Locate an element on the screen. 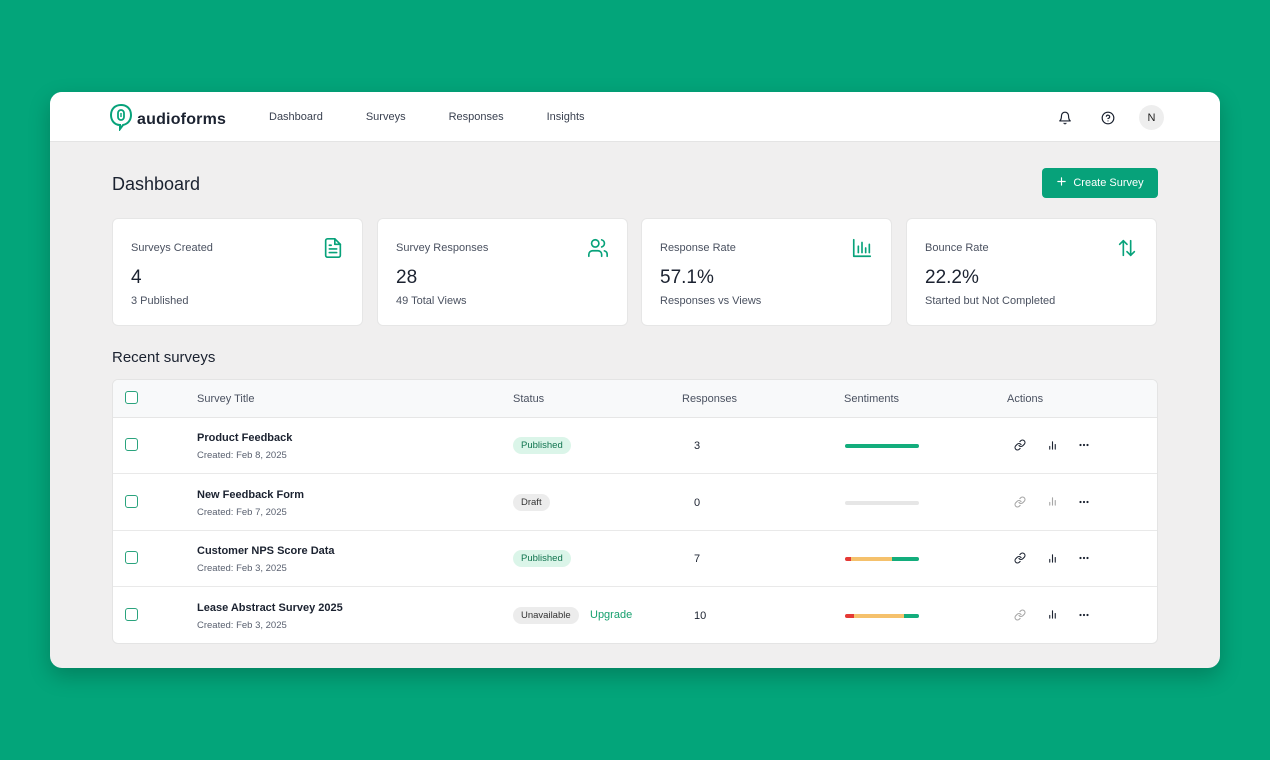 Image resolution: width=1270 pixels, height=760 pixels. stat-sub: 49 Total Views is located at coordinates (431, 301).